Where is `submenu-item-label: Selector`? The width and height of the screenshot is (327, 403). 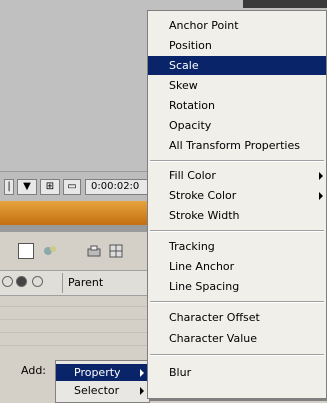
submenu-item-label: Selector is located at coordinates (97, 390).